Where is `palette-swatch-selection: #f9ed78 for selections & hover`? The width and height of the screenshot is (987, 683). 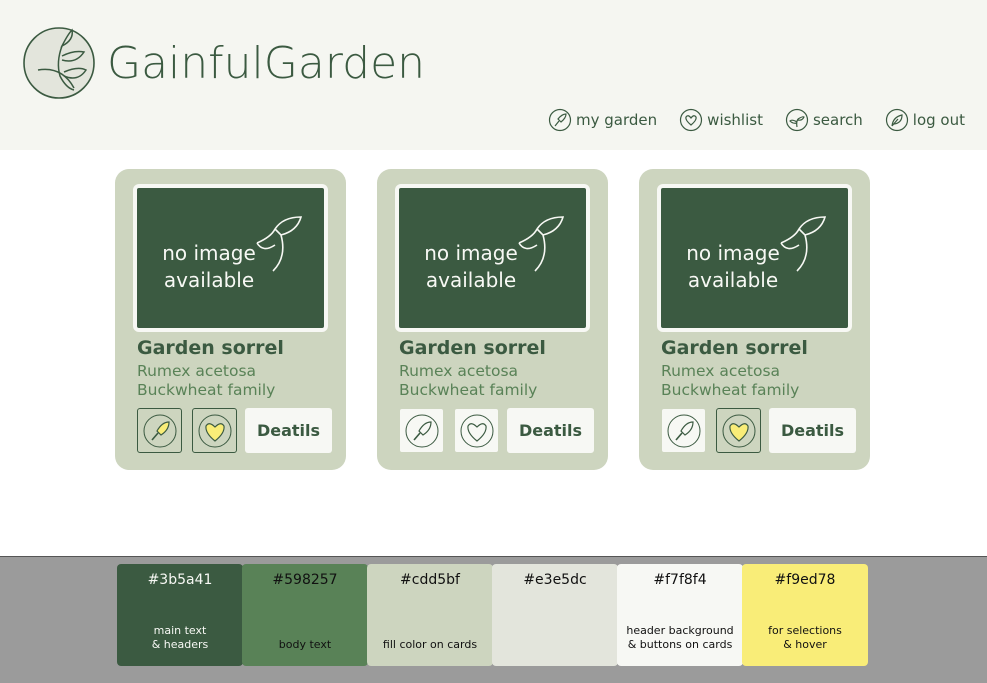
palette-swatch-selection: #f9ed78 for selections & hover is located at coordinates (805, 615).